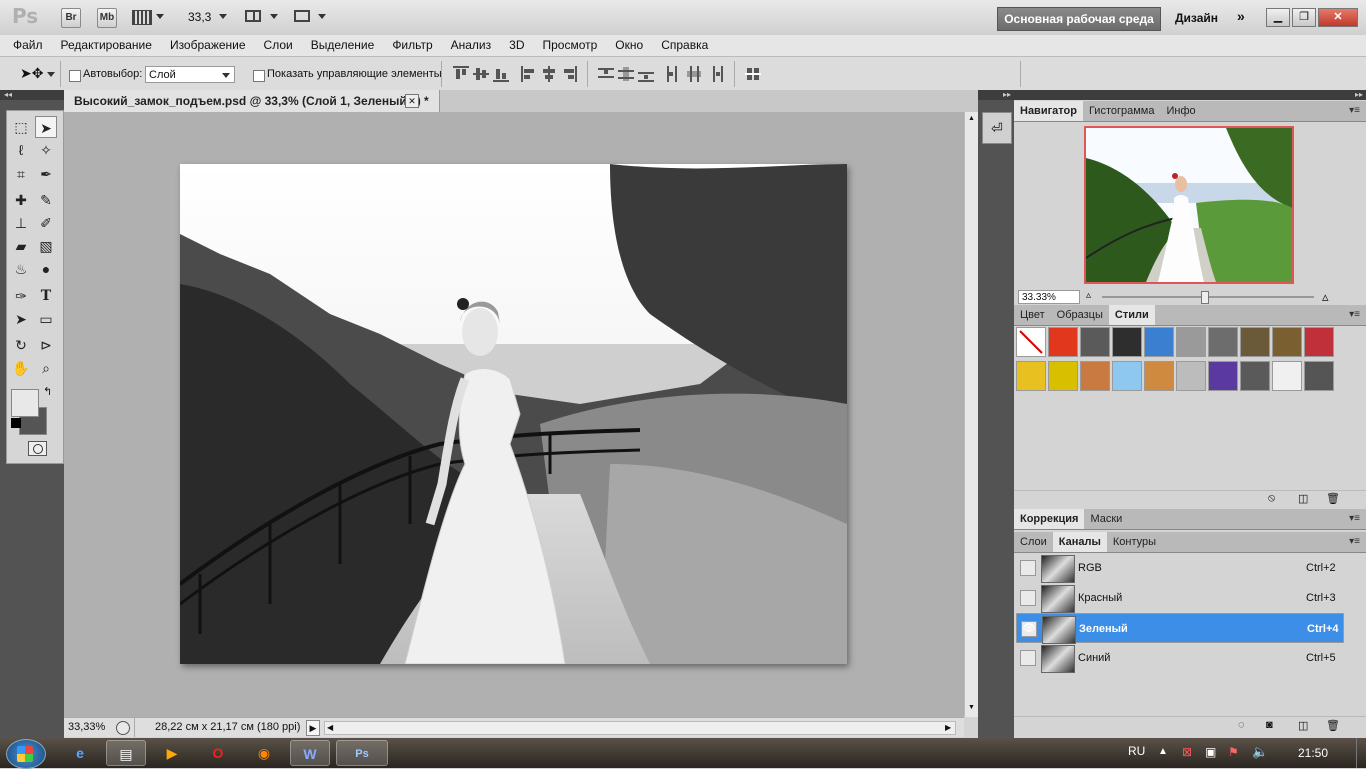 Image resolution: width=1366 pixels, height=769 pixels. What do you see at coordinates (31, 73) in the screenshot?
I see `move-tool-preset-icon: ➤✥` at bounding box center [31, 73].